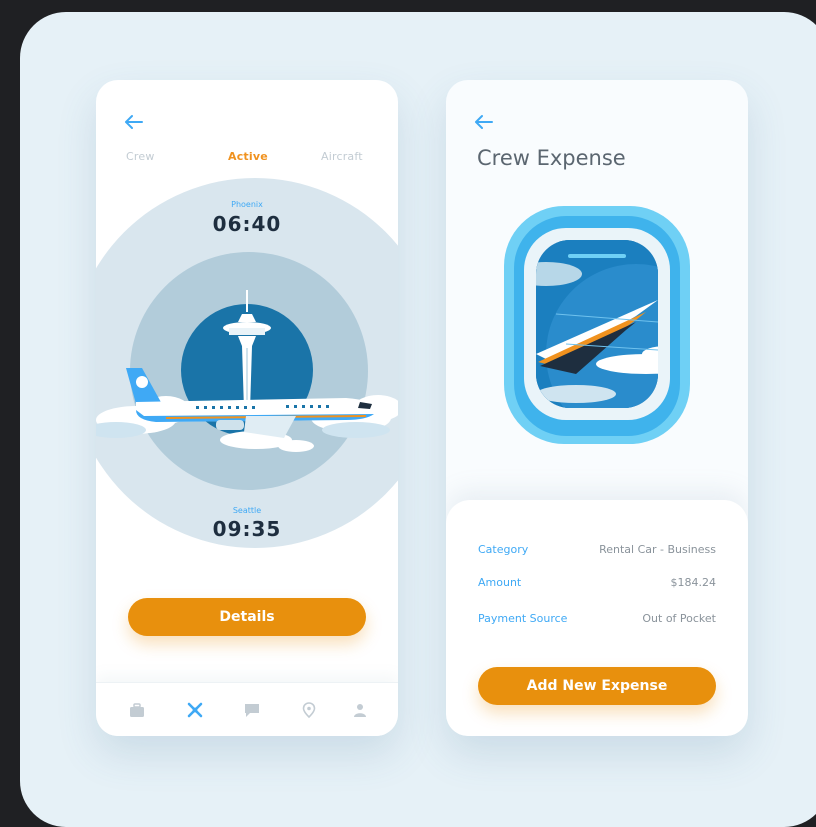  I want to click on tab-active: Active, so click(248, 156).